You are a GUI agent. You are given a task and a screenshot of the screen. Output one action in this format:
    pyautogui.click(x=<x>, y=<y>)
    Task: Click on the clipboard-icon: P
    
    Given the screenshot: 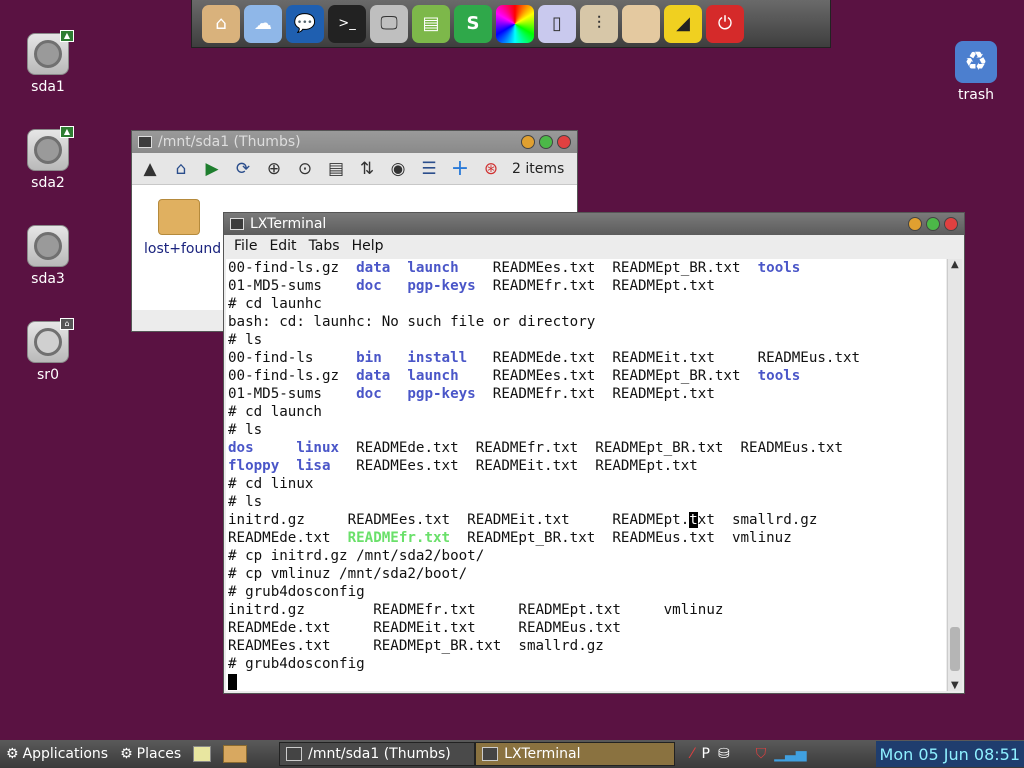 What is the action you would take?
    pyautogui.click(x=706, y=754)
    